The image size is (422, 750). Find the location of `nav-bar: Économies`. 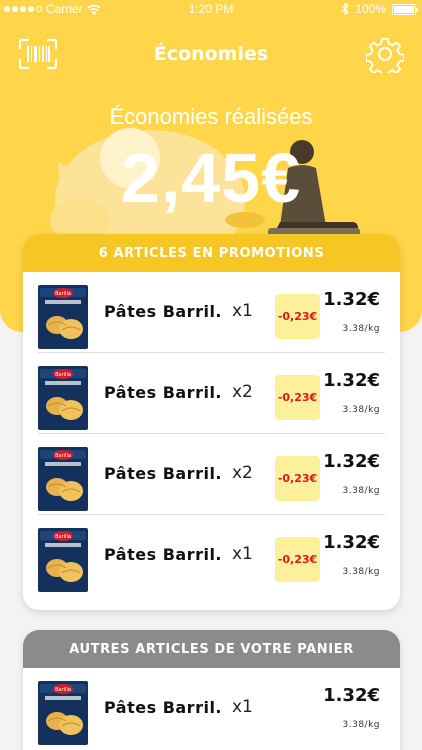

nav-bar: Économies is located at coordinates (211, 55).